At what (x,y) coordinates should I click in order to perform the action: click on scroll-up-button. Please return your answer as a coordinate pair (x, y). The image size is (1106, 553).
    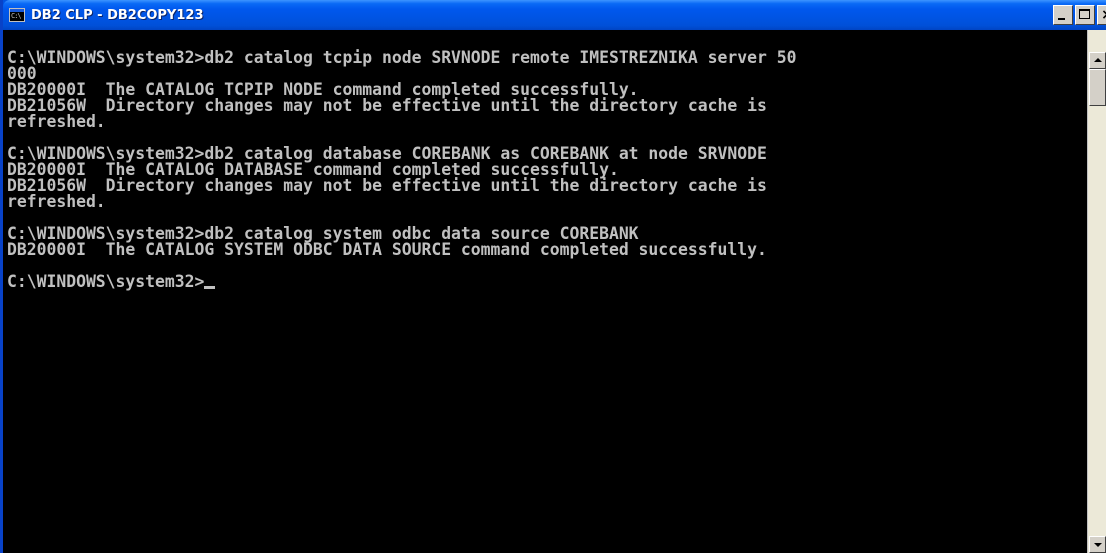
    Looking at the image, I should click on (1097, 60).